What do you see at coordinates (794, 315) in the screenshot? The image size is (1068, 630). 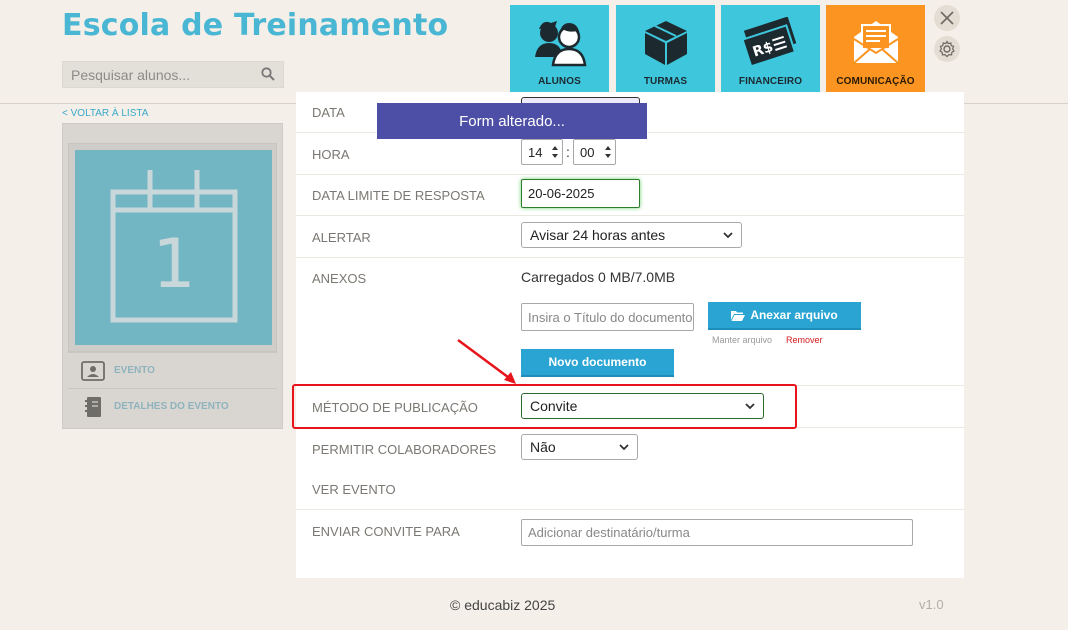 I see `attach-file-label: Anexar arquivo` at bounding box center [794, 315].